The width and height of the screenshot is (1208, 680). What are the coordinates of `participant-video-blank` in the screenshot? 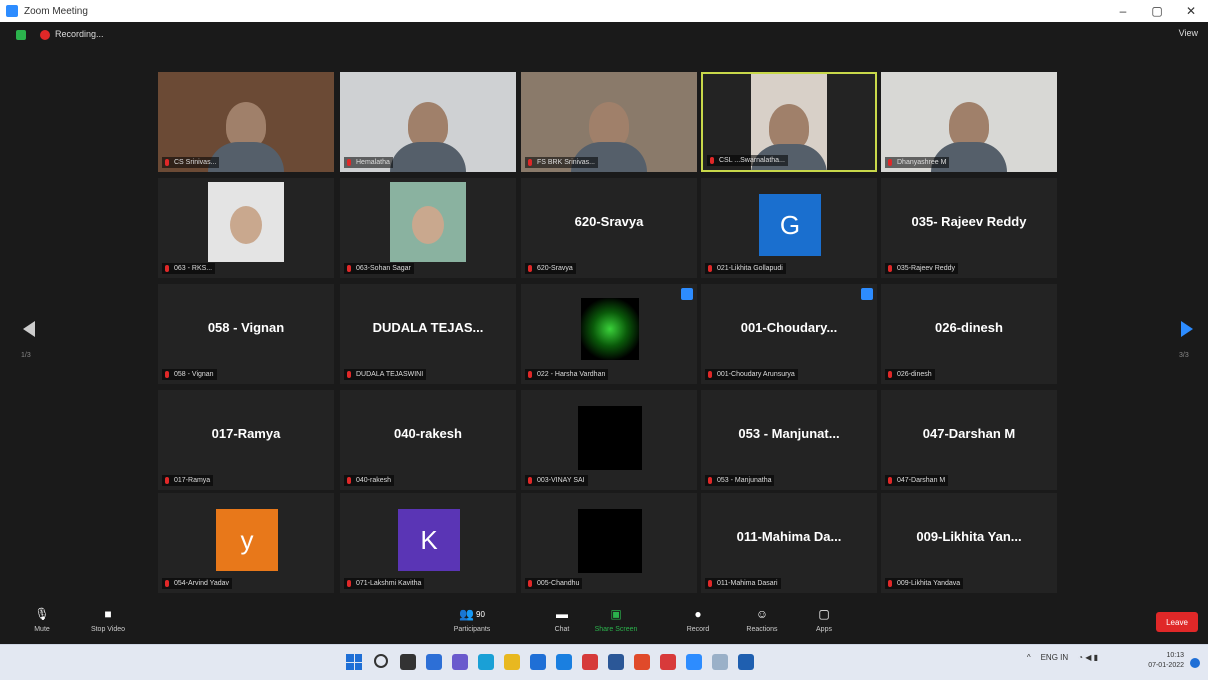 It's located at (610, 438).